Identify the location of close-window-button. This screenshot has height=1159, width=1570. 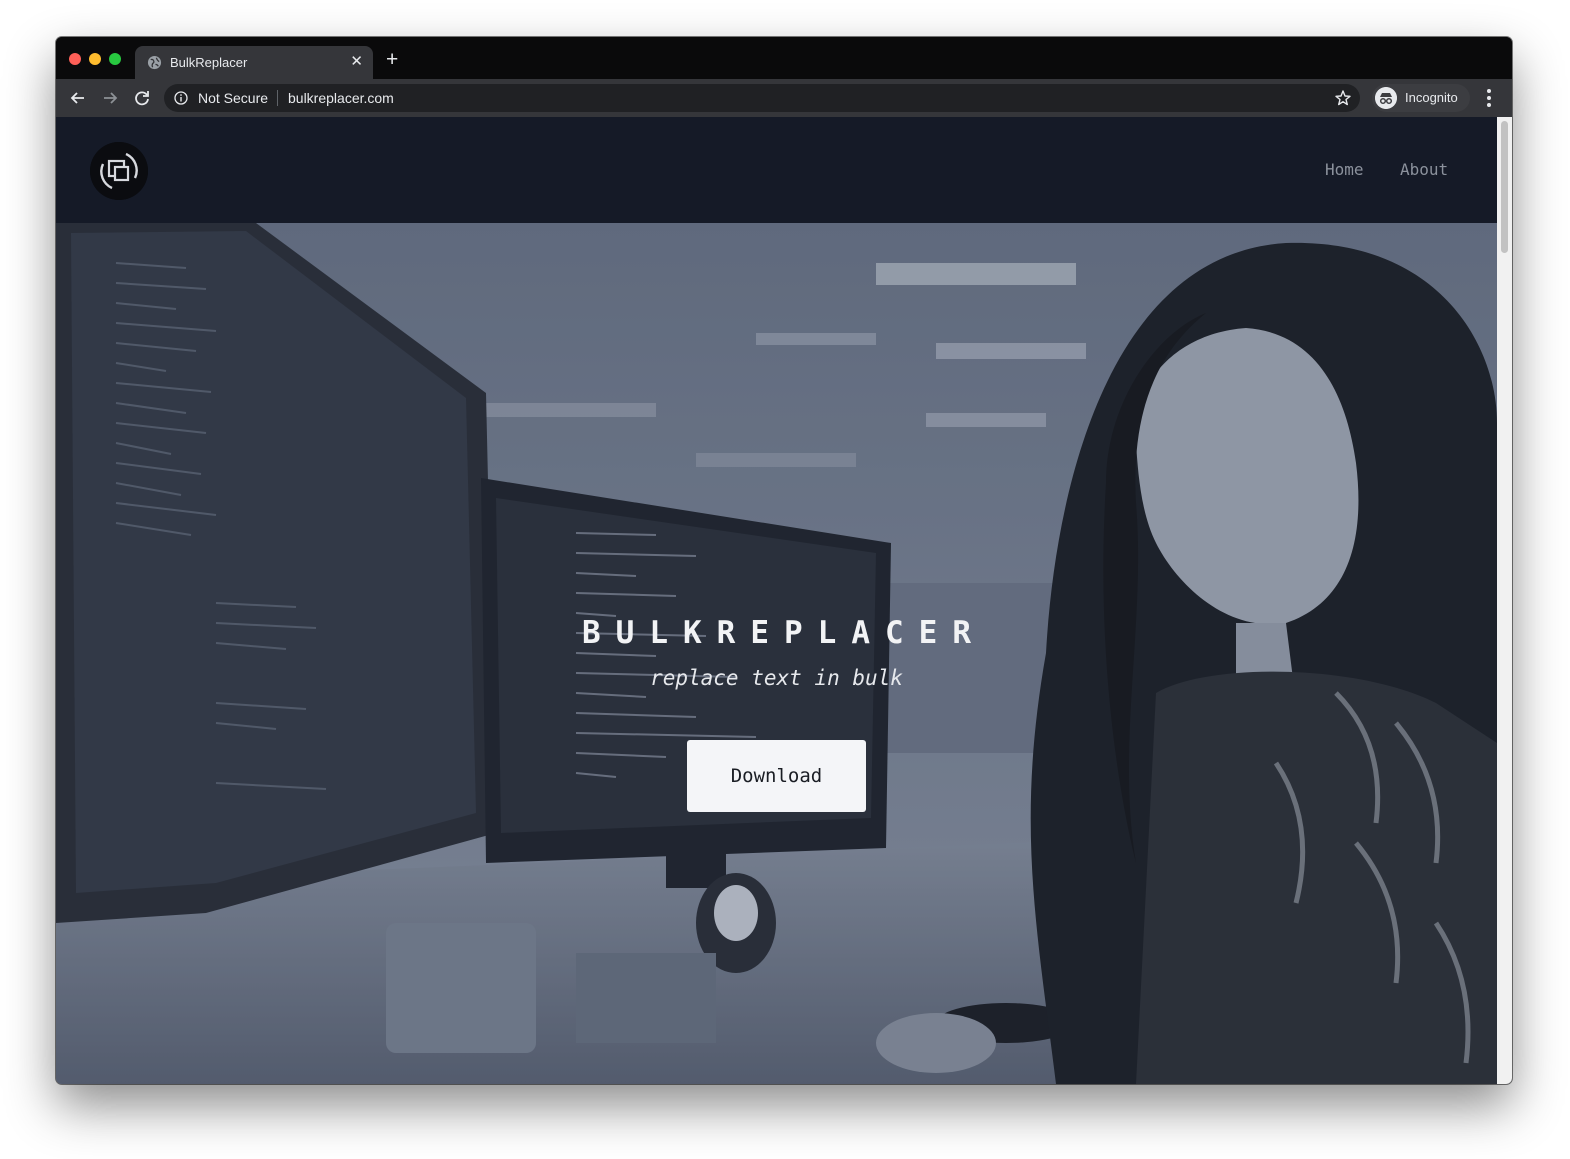
(75, 59).